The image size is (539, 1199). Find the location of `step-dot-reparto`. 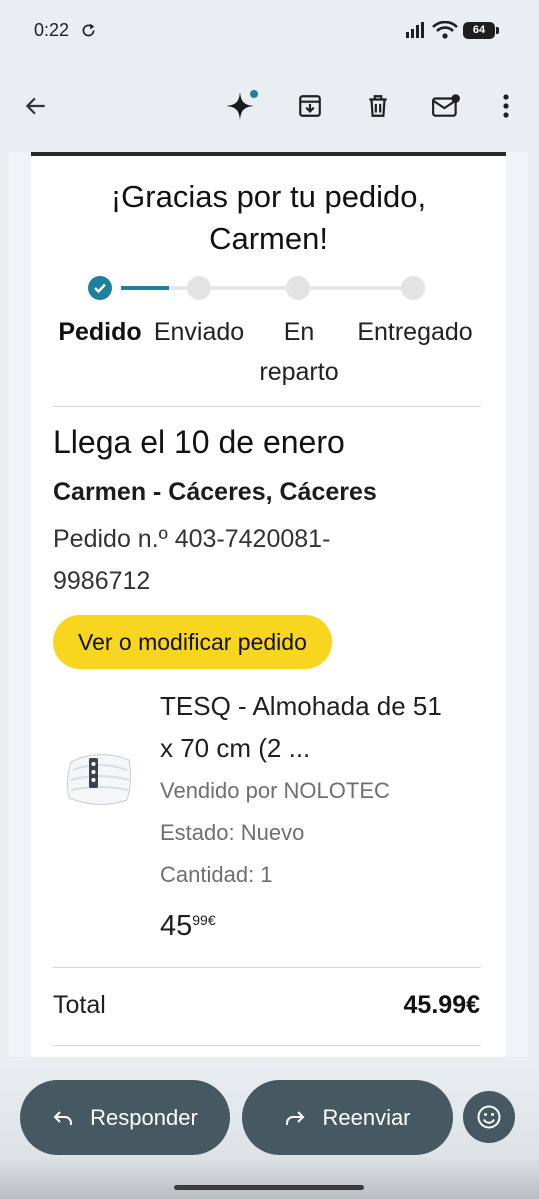

step-dot-reparto is located at coordinates (298, 288).